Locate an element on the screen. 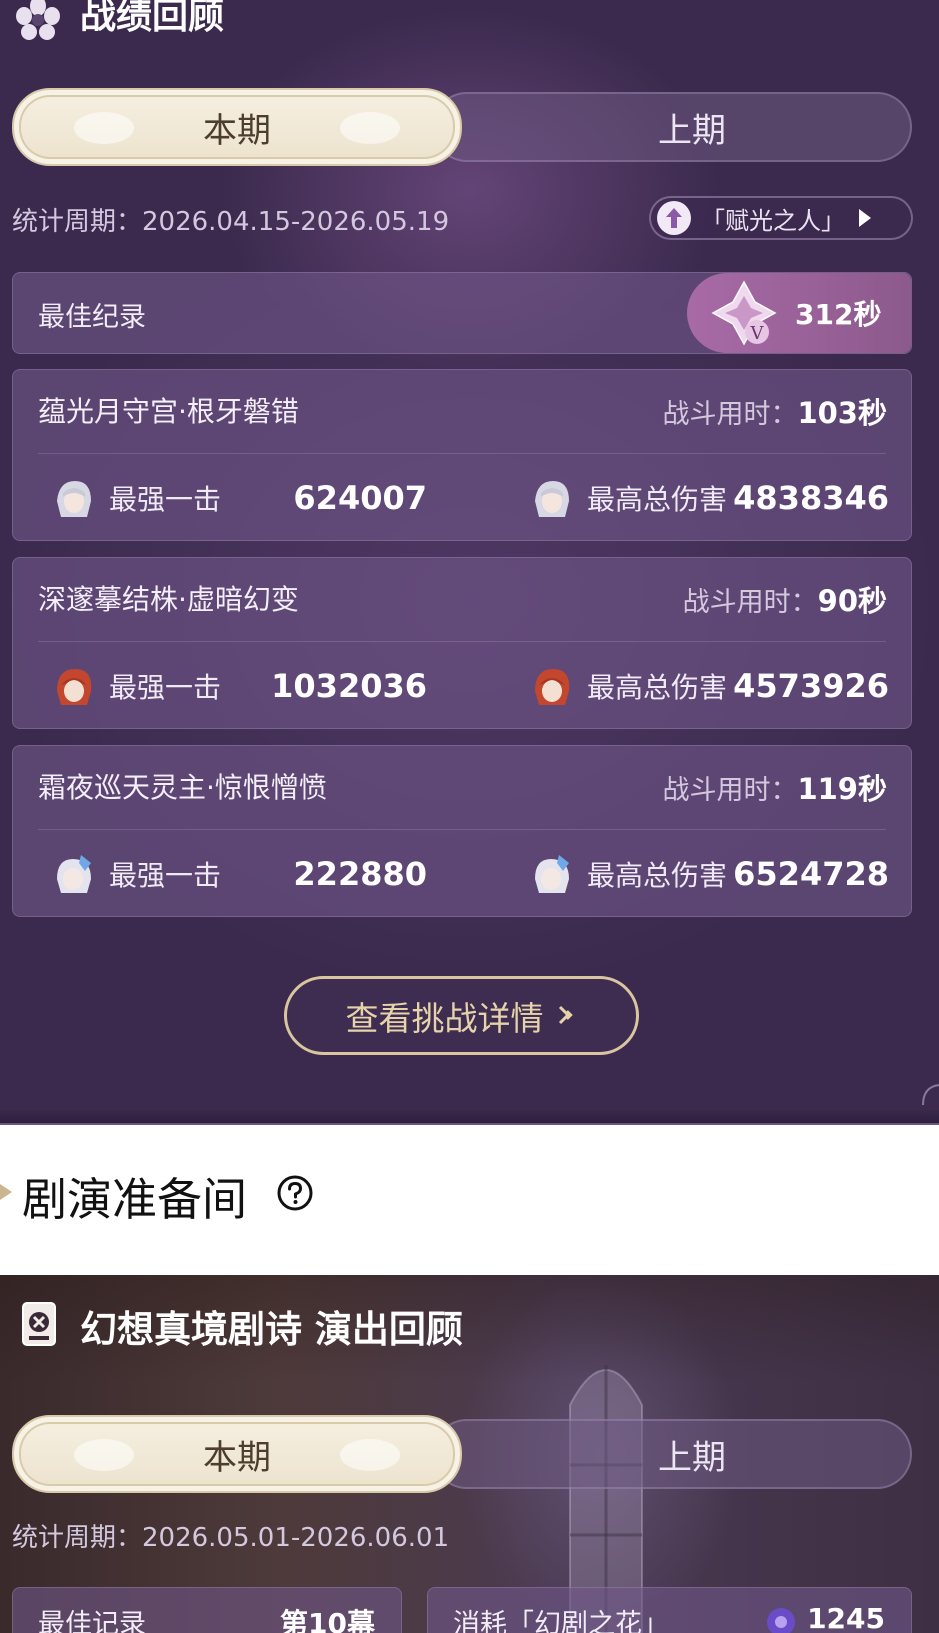  strongest-hit-value: 624007 is located at coordinates (360, 498).